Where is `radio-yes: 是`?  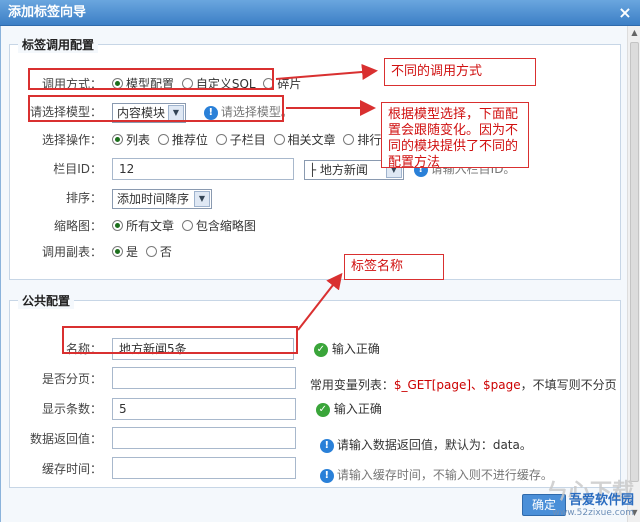 radio-yes: 是 is located at coordinates (125, 252).